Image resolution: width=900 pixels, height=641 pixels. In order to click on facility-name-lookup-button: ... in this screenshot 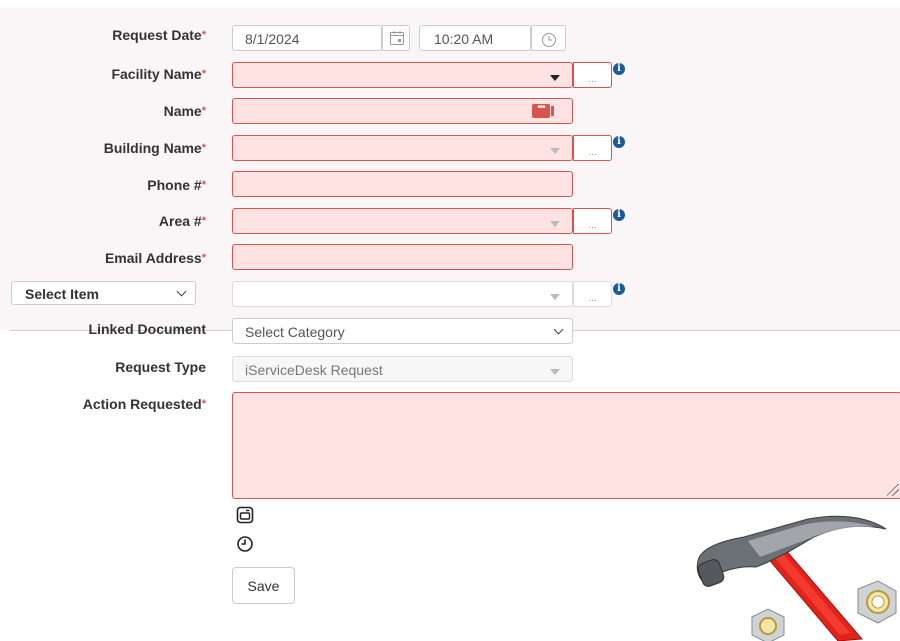, I will do `click(592, 75)`.